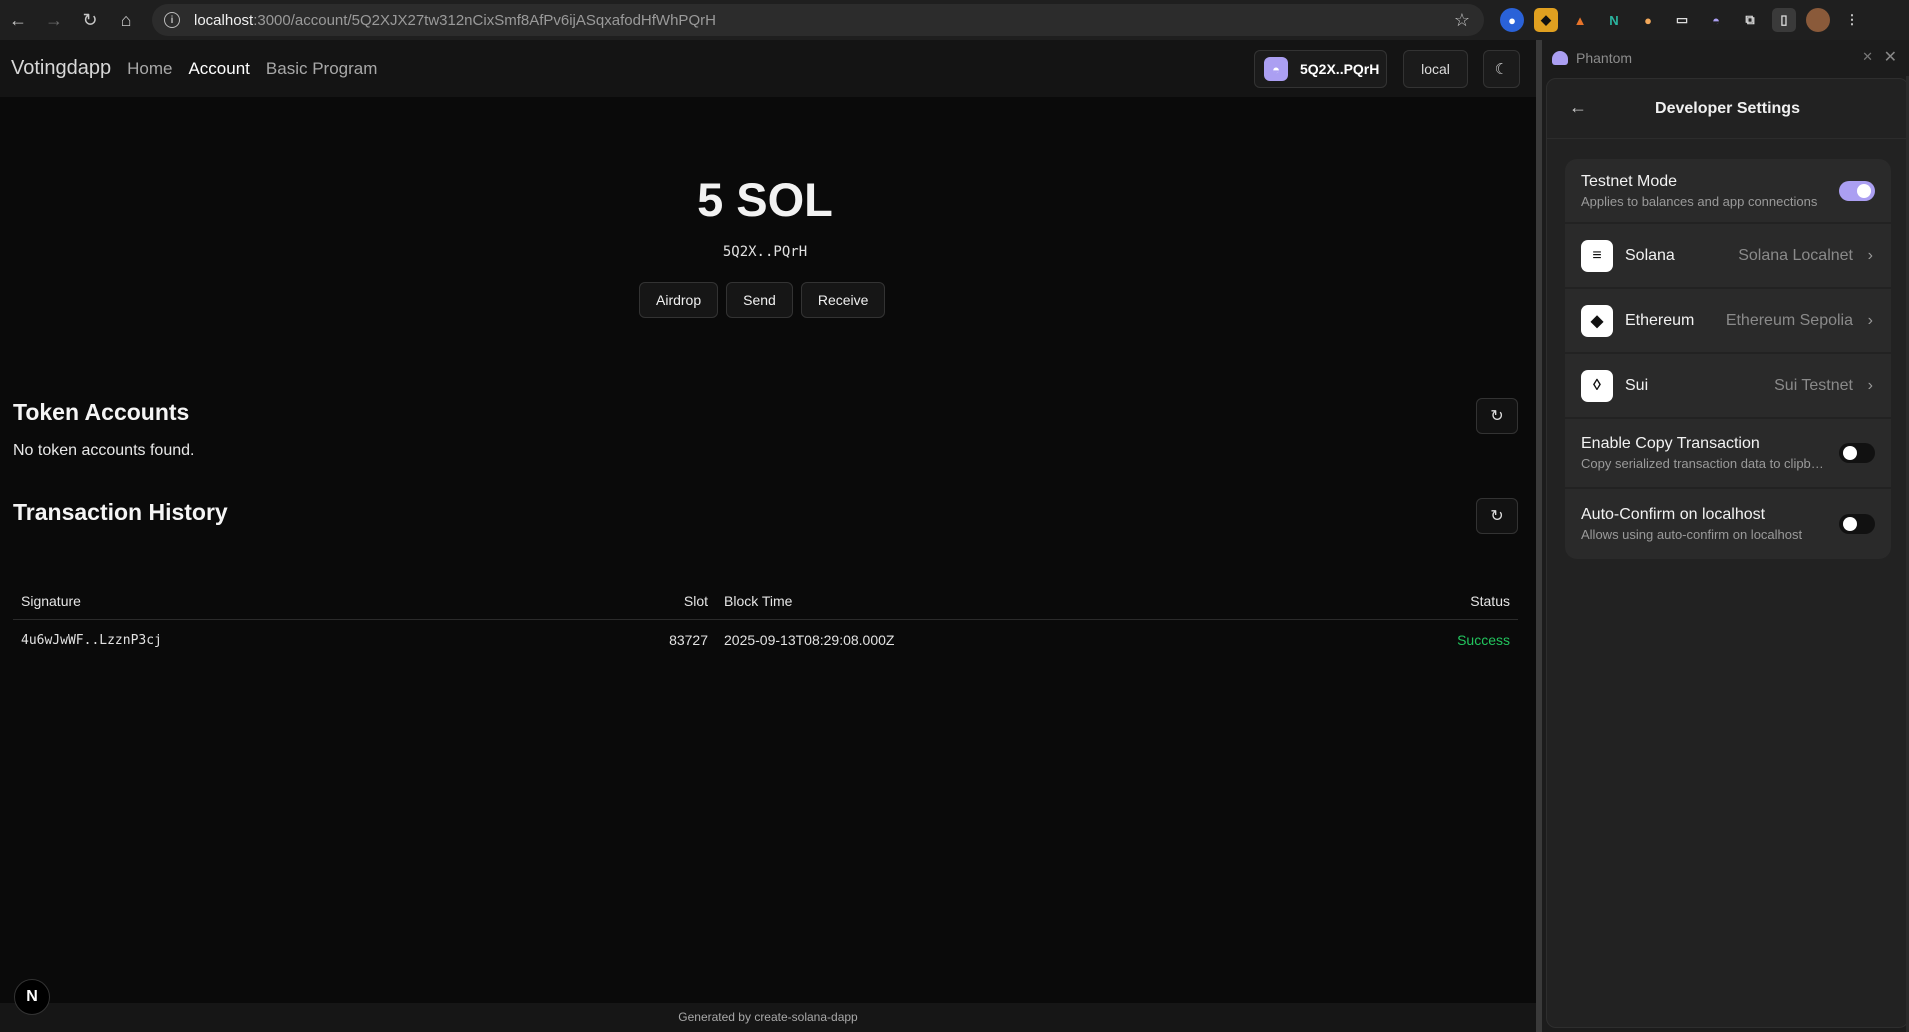  I want to click on receive-button: Receive, so click(843, 300).